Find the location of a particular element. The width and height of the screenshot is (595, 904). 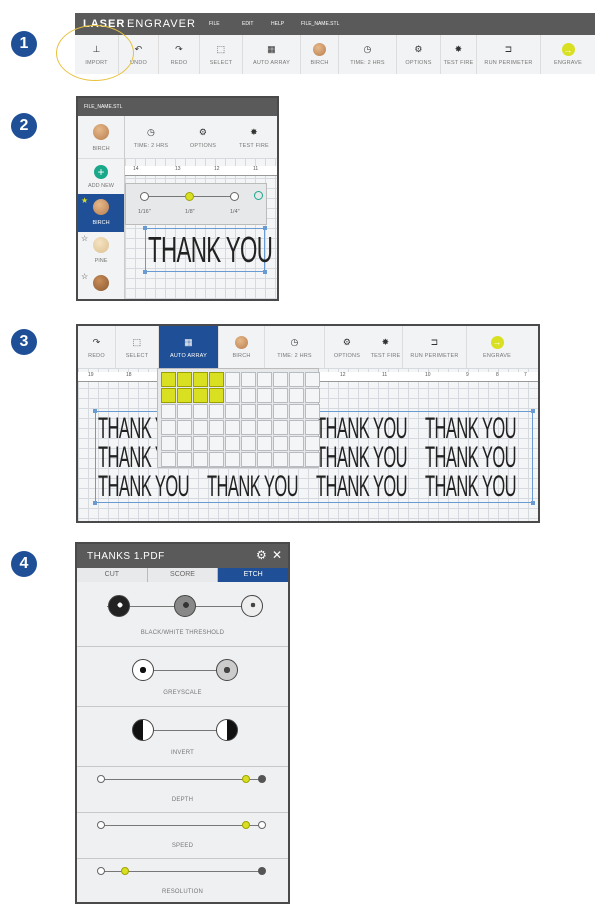

material-birch-selected: ★ BIRCH is located at coordinates (101, 213).